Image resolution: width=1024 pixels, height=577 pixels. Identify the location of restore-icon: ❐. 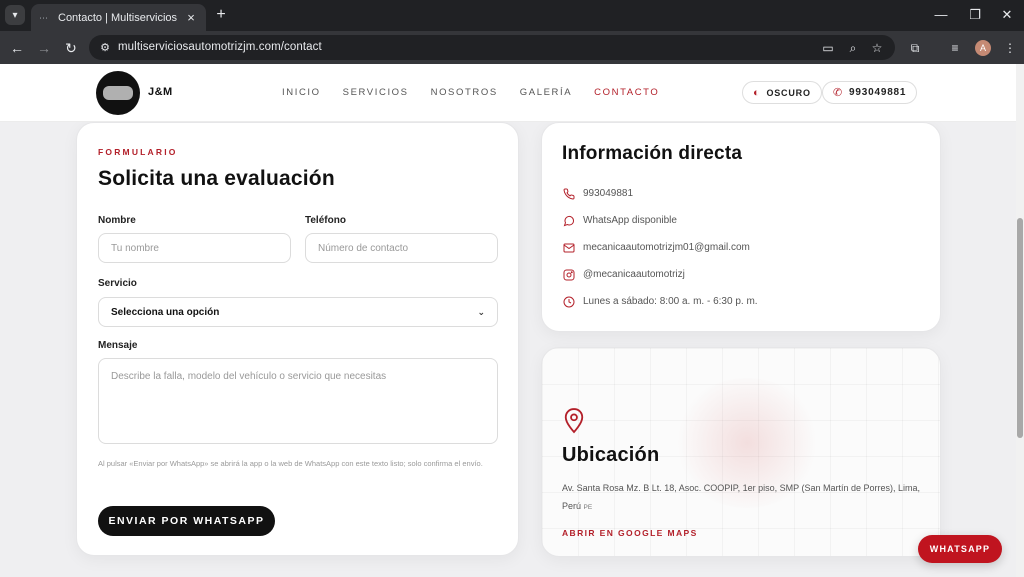
(975, 15).